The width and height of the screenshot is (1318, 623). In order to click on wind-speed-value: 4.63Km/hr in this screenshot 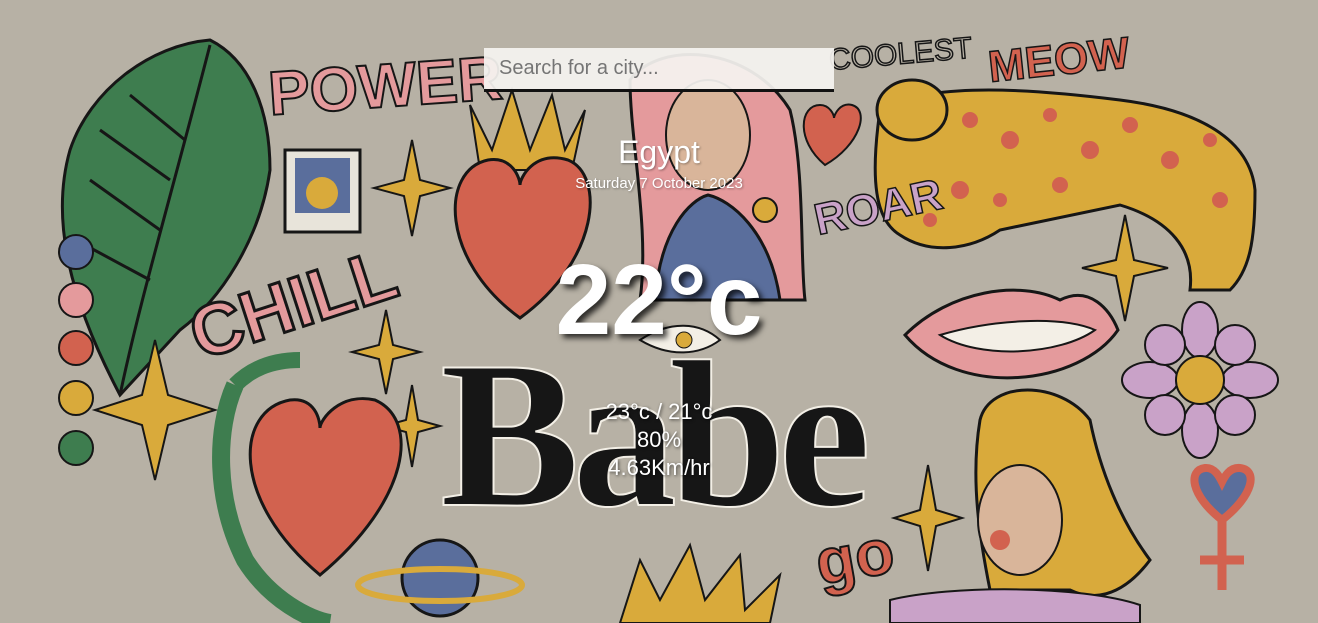, I will do `click(659, 467)`.